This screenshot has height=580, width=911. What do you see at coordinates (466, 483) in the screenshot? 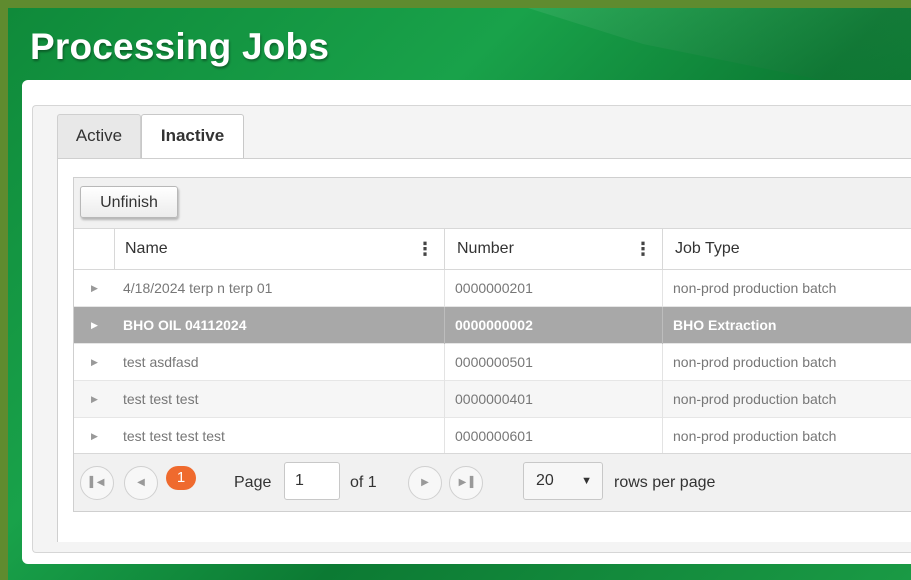
I see `last-page-icon: ▶▐` at bounding box center [466, 483].